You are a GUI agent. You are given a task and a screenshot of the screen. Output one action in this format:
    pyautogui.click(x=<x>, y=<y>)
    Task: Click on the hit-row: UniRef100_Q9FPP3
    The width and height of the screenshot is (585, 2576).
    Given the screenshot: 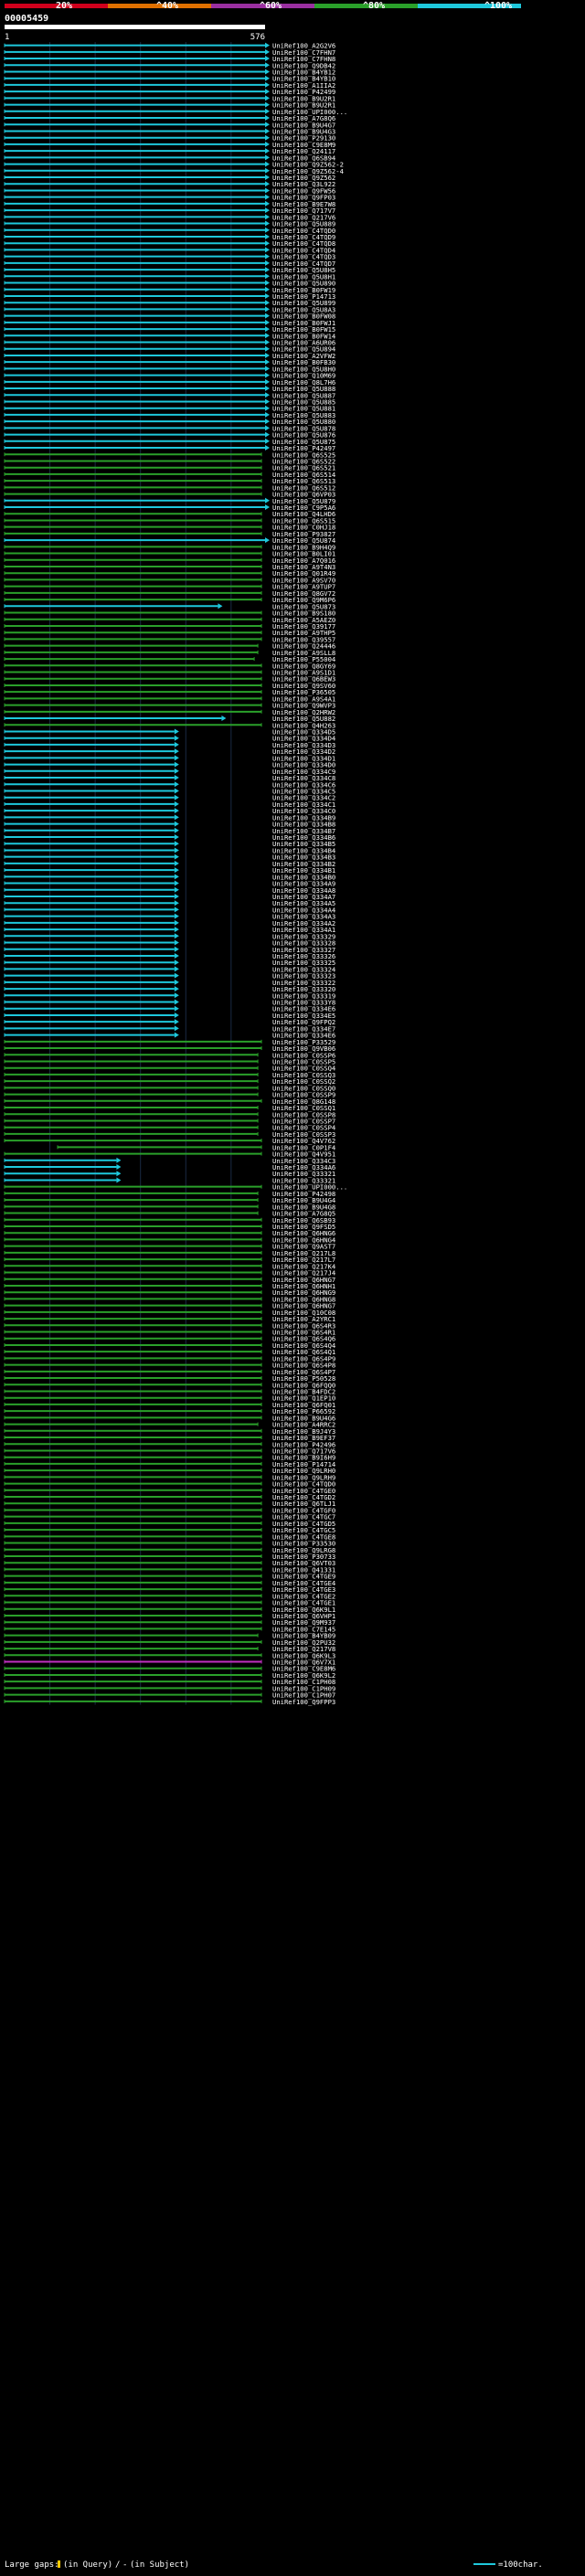 What is the action you would take?
    pyautogui.click(x=170, y=1702)
    